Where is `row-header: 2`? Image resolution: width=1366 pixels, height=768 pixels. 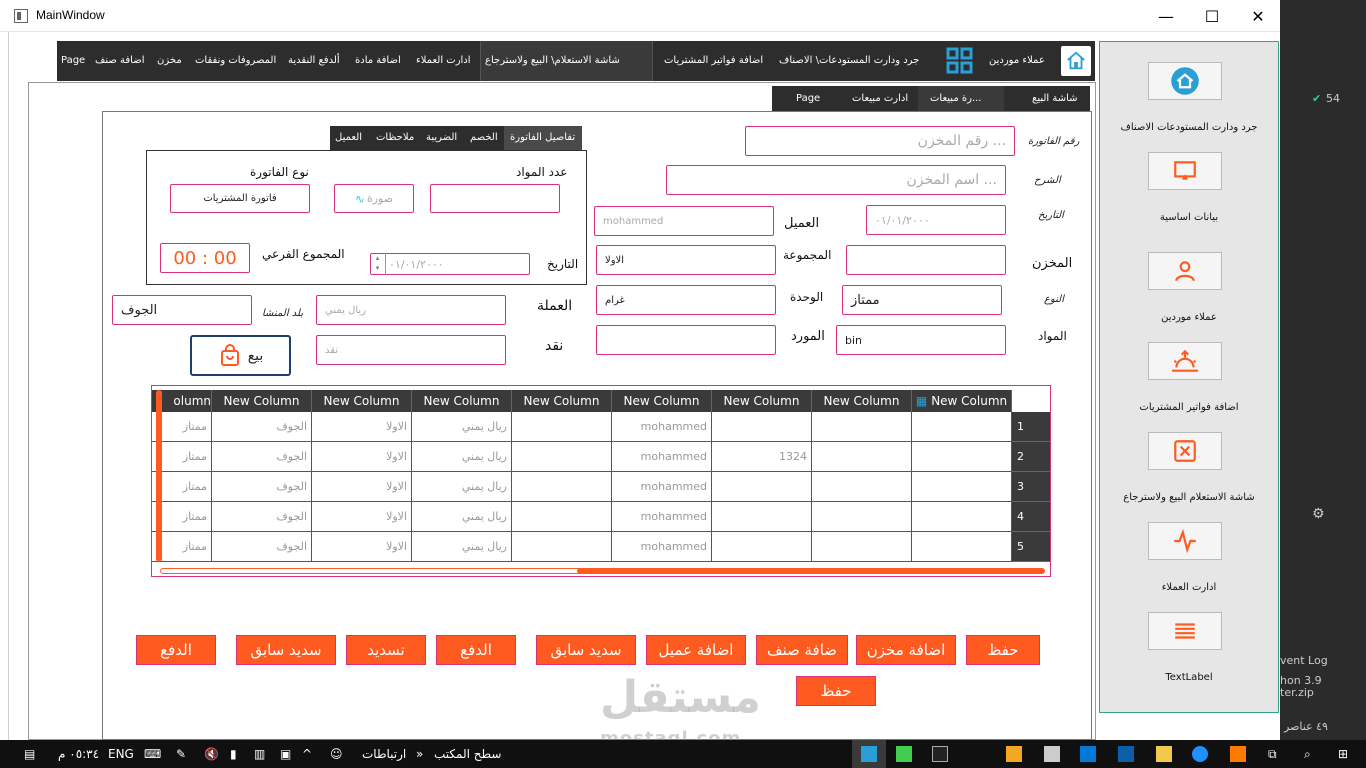
row-header: 2 is located at coordinates (1031, 457).